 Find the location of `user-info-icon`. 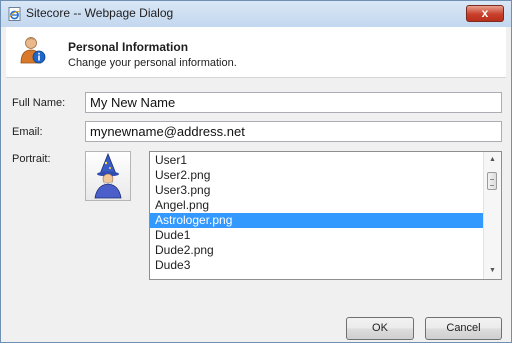

user-info-icon is located at coordinates (33, 50).